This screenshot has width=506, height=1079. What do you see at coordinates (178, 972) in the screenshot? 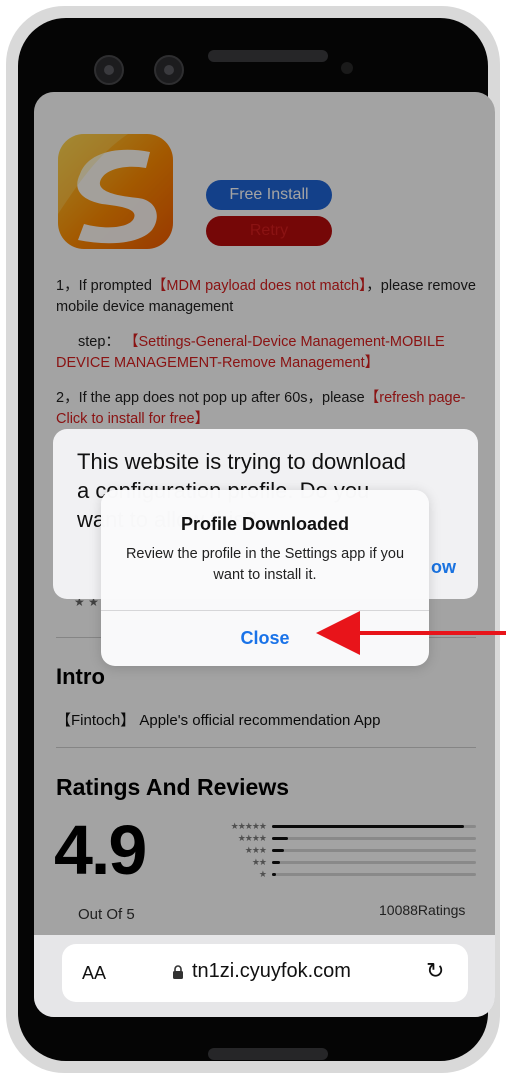
I see `lock-icon` at bounding box center [178, 972].